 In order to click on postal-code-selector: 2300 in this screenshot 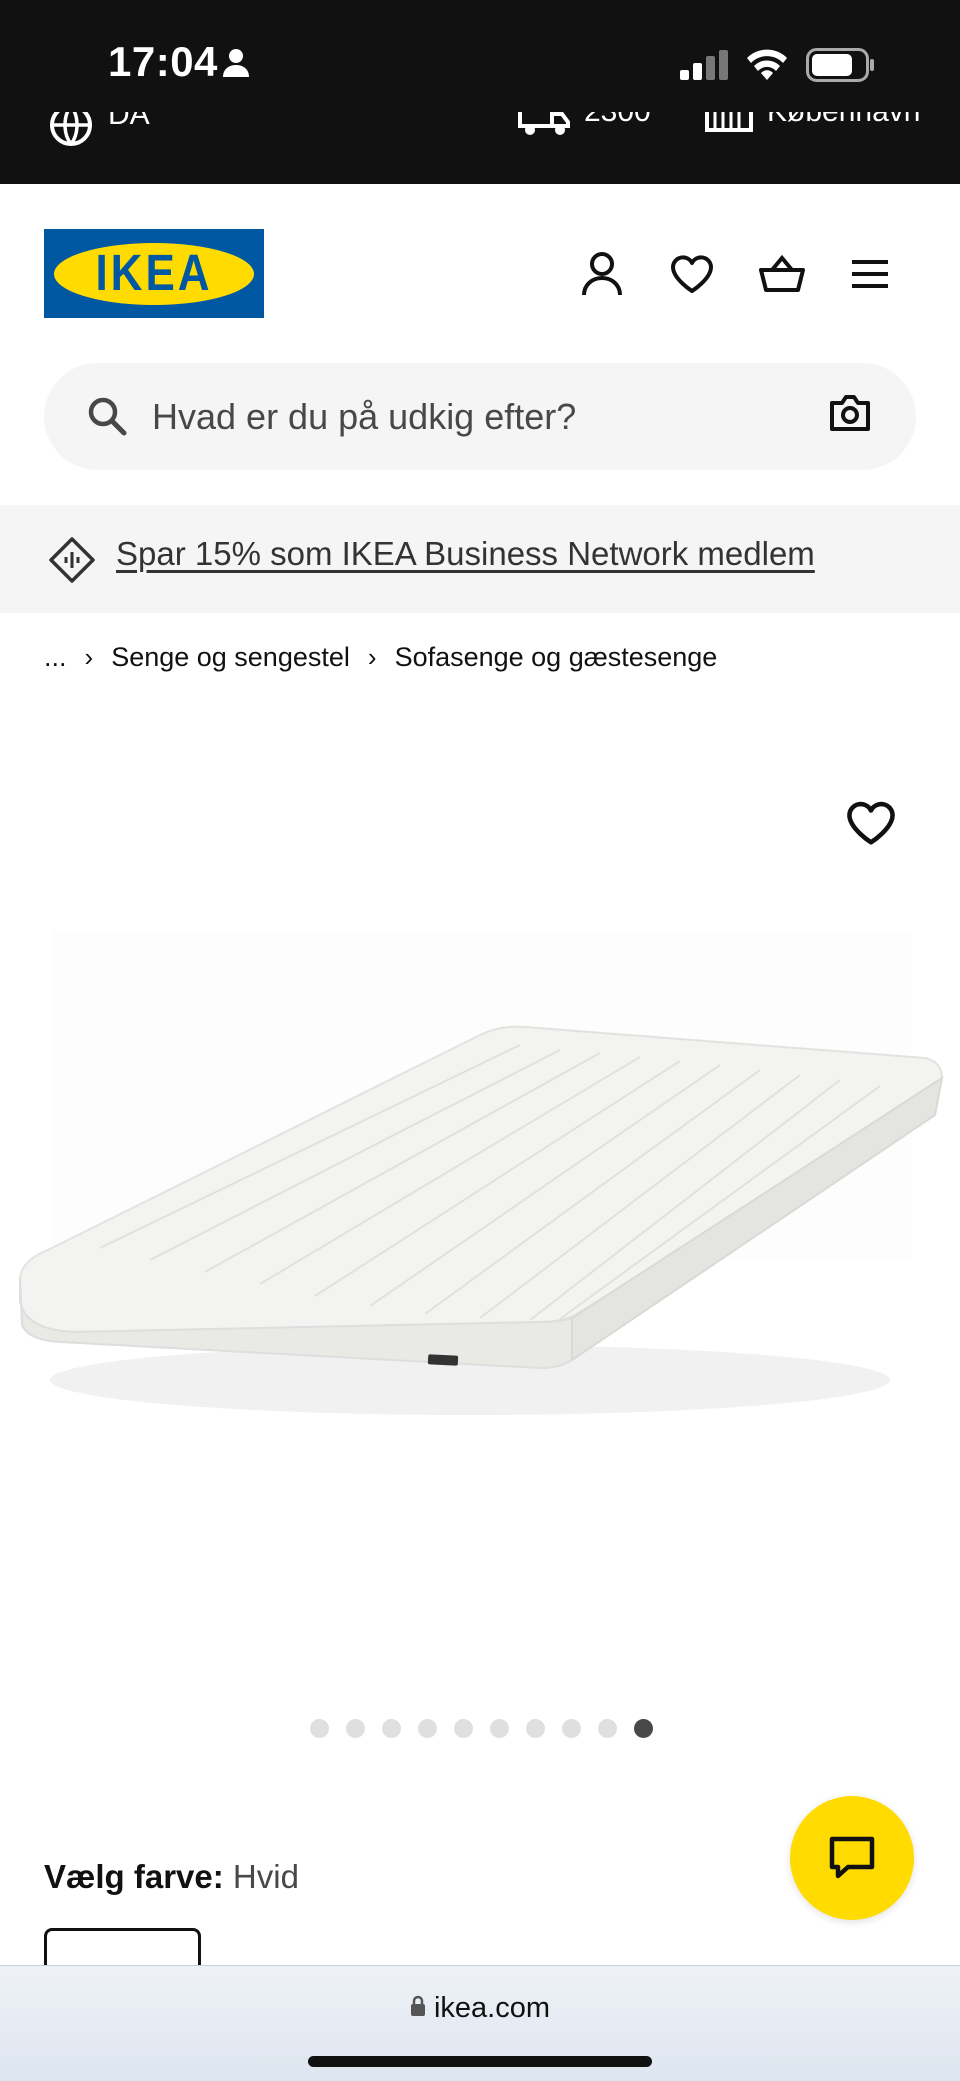, I will do `click(584, 132)`.